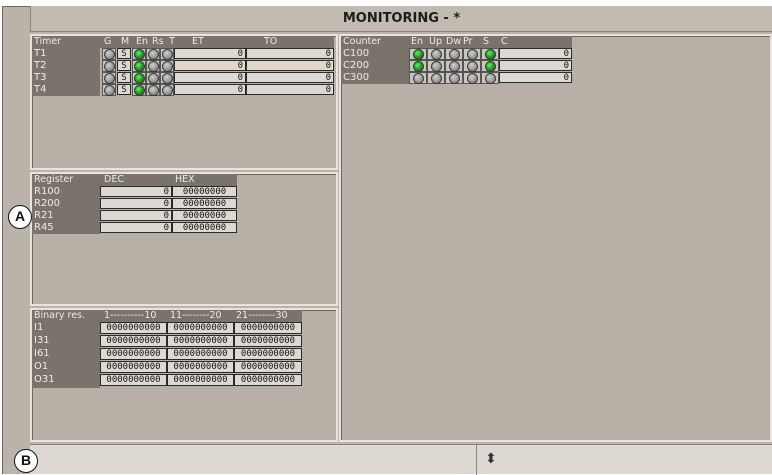  Describe the element at coordinates (401, 459) in the screenshot. I see `status-bar: ⬍` at that location.